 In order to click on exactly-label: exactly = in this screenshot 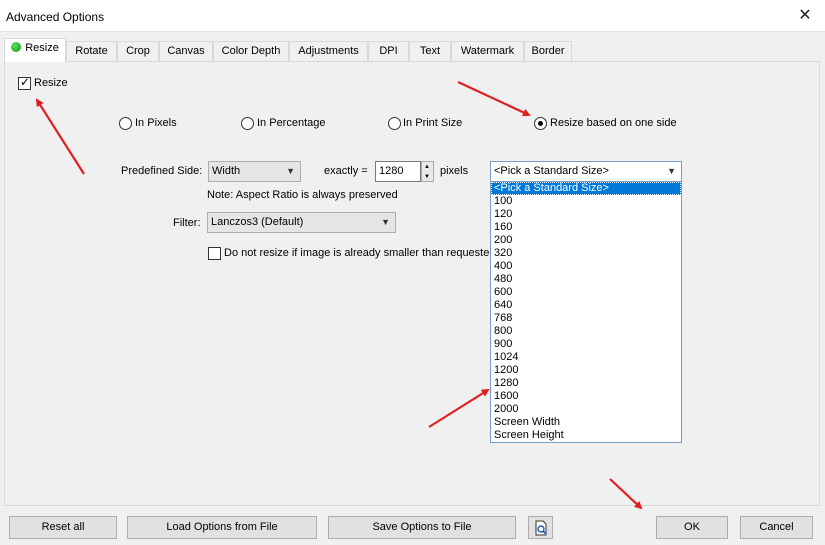, I will do `click(346, 171)`.